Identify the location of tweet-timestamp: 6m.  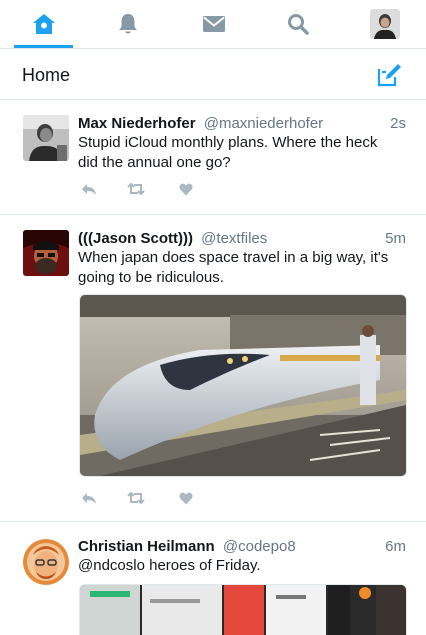
(395, 546).